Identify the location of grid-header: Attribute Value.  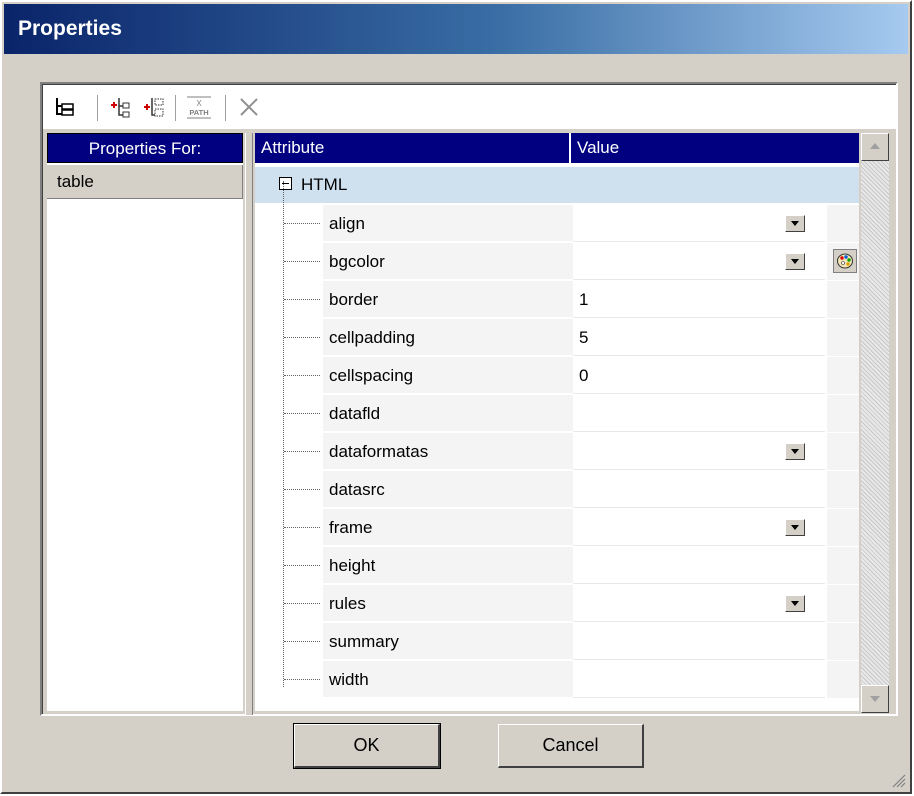
(557, 148).